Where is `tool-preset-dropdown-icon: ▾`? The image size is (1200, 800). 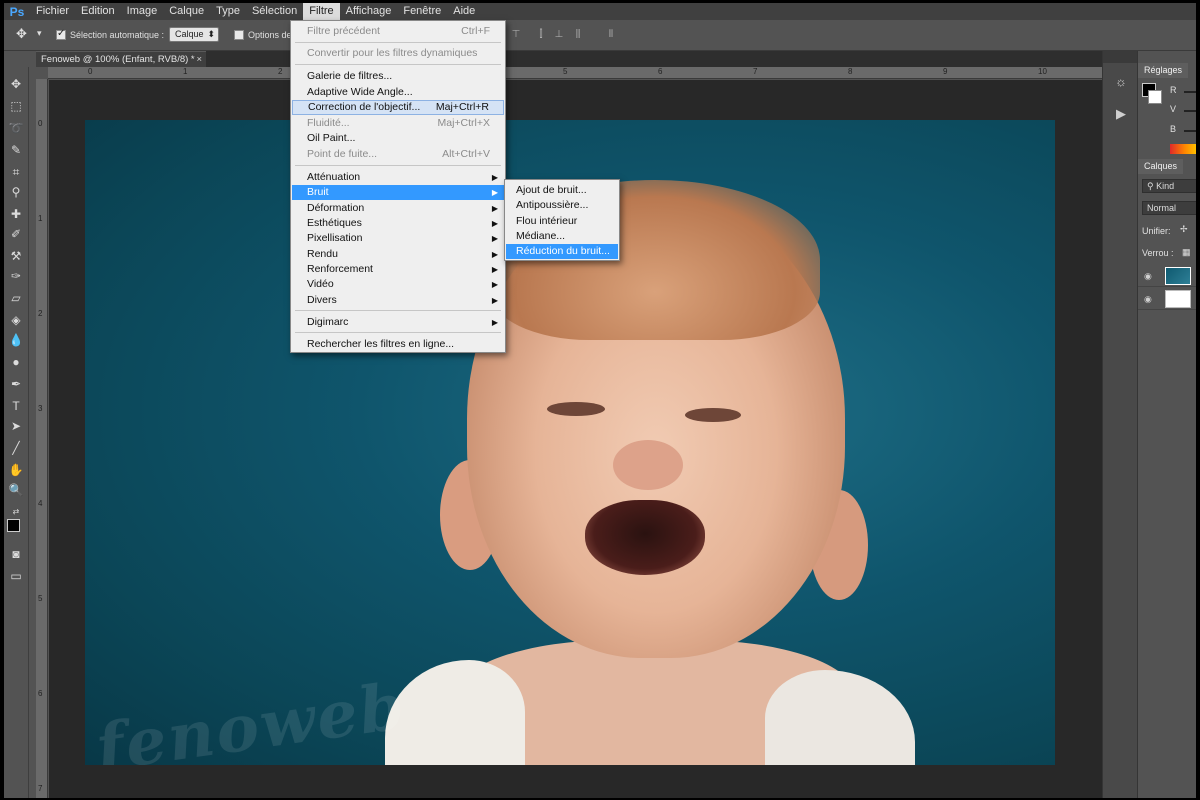
tool-preset-dropdown-icon: ▾ is located at coordinates (39, 33).